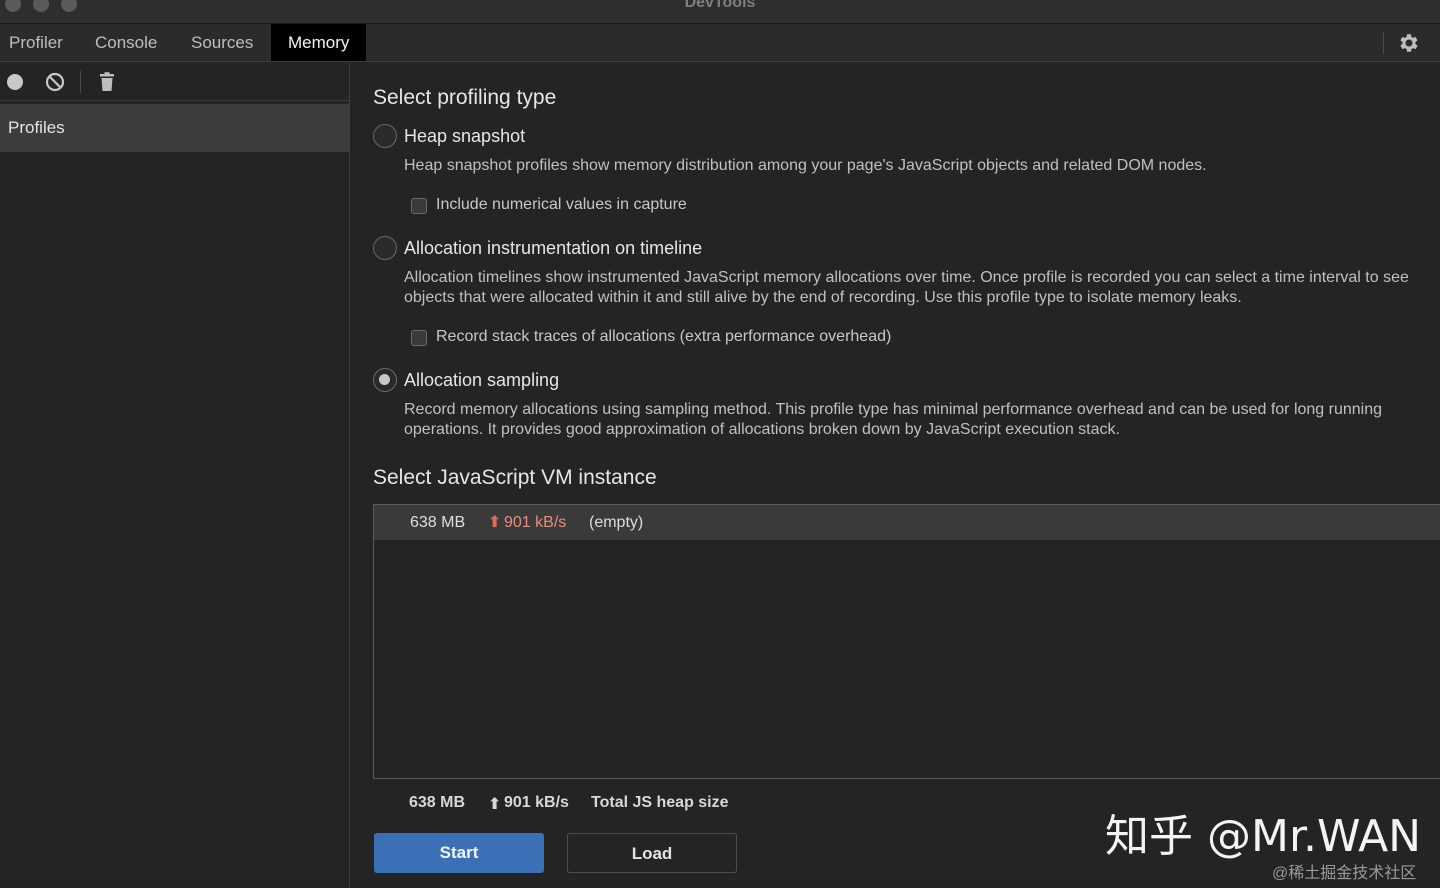 This screenshot has height=888, width=1440. Describe the element at coordinates (15, 82) in the screenshot. I see `record-icon` at that location.